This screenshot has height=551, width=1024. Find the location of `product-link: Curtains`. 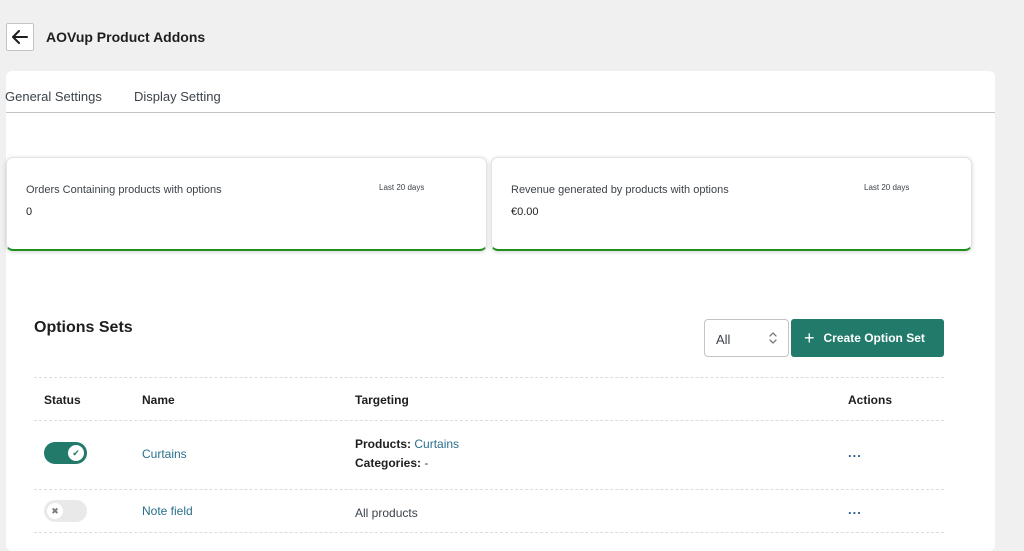

product-link: Curtains is located at coordinates (436, 444).